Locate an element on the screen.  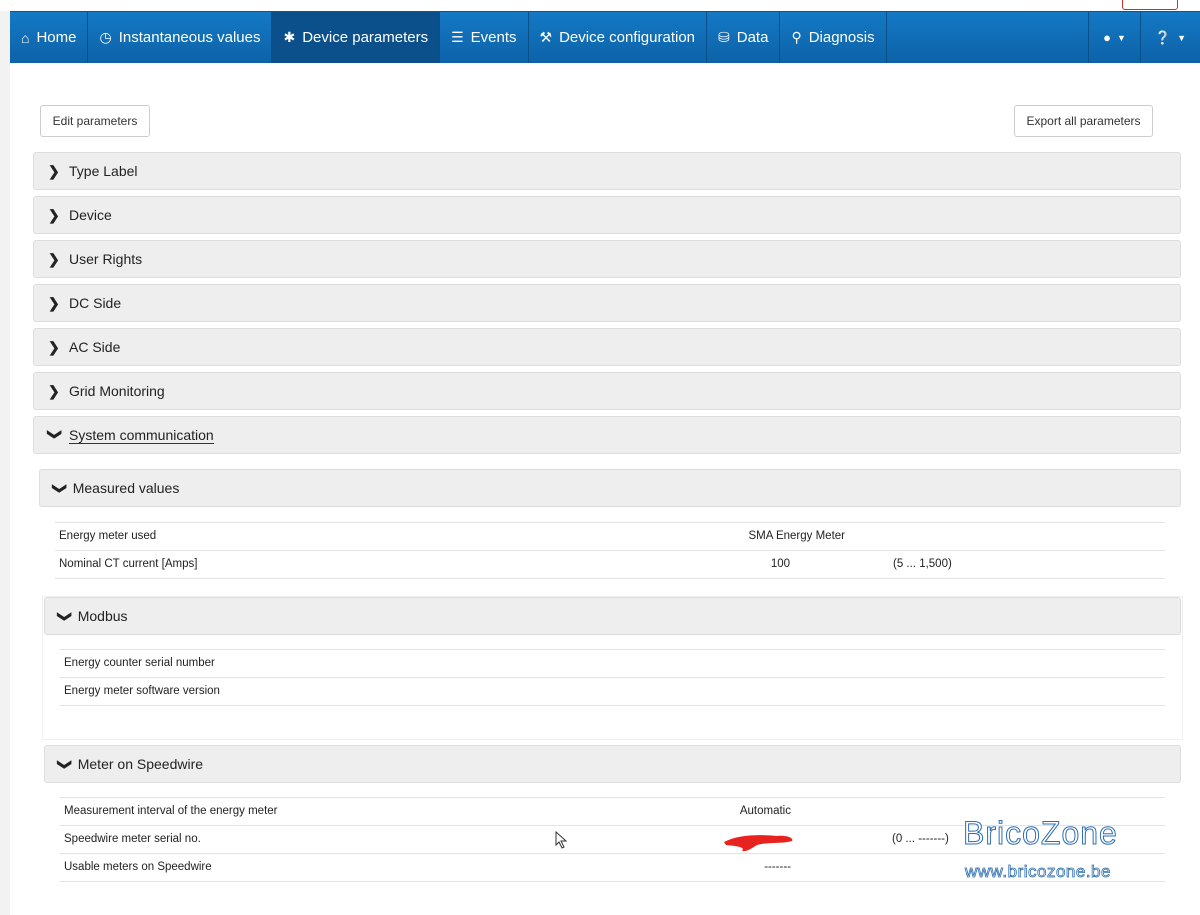
nav-device-configuration-label: Device configuration is located at coordinates (627, 37).